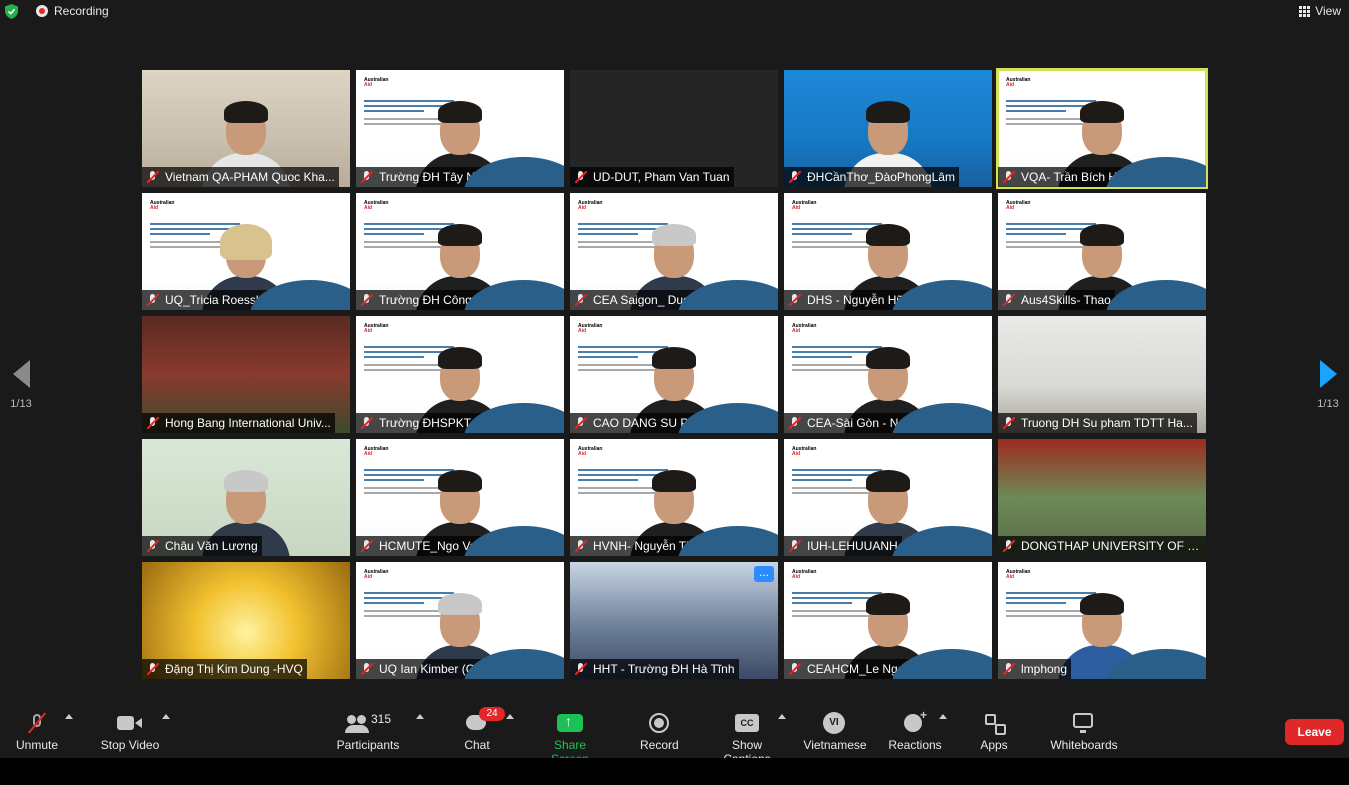  What do you see at coordinates (891, 669) in the screenshot?
I see `participant-name: CEAHCM_Le Ngoc Quynh Lam` at bounding box center [891, 669].